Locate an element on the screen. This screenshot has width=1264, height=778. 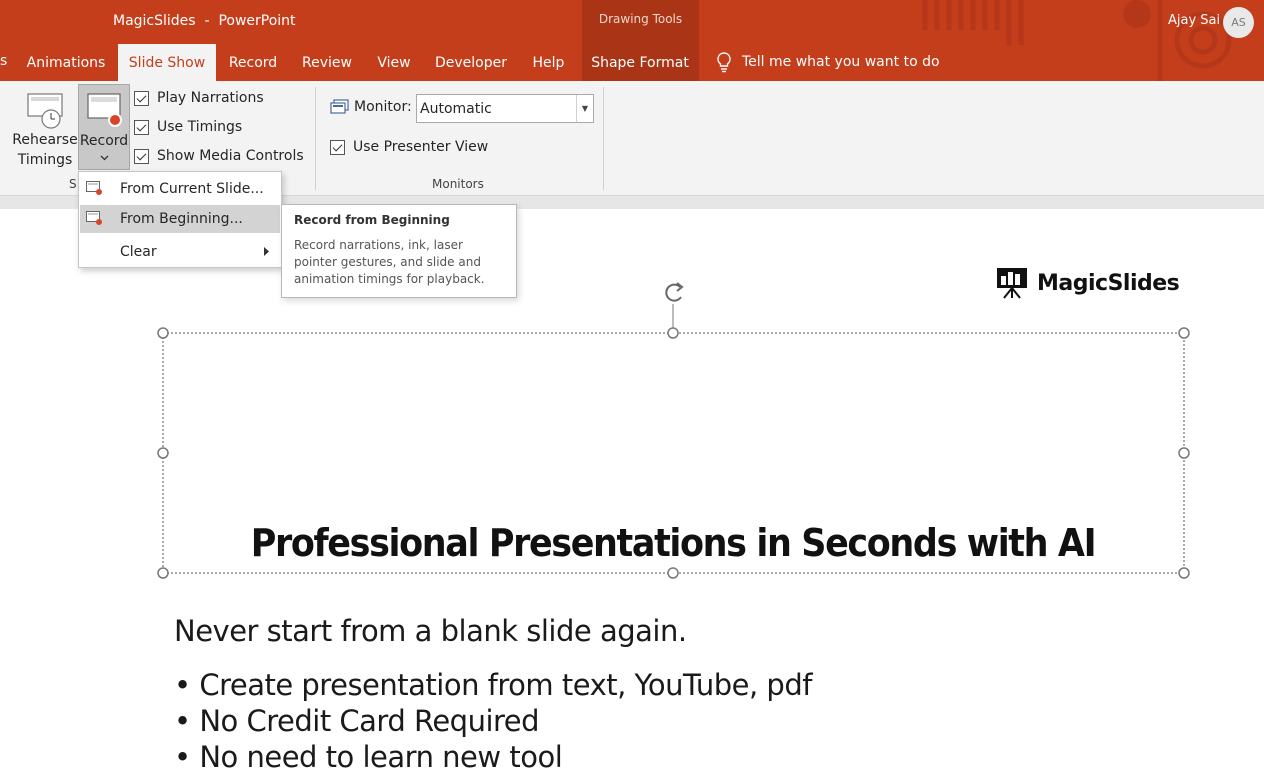
rehearse-timings-icon is located at coordinates (45, 111).